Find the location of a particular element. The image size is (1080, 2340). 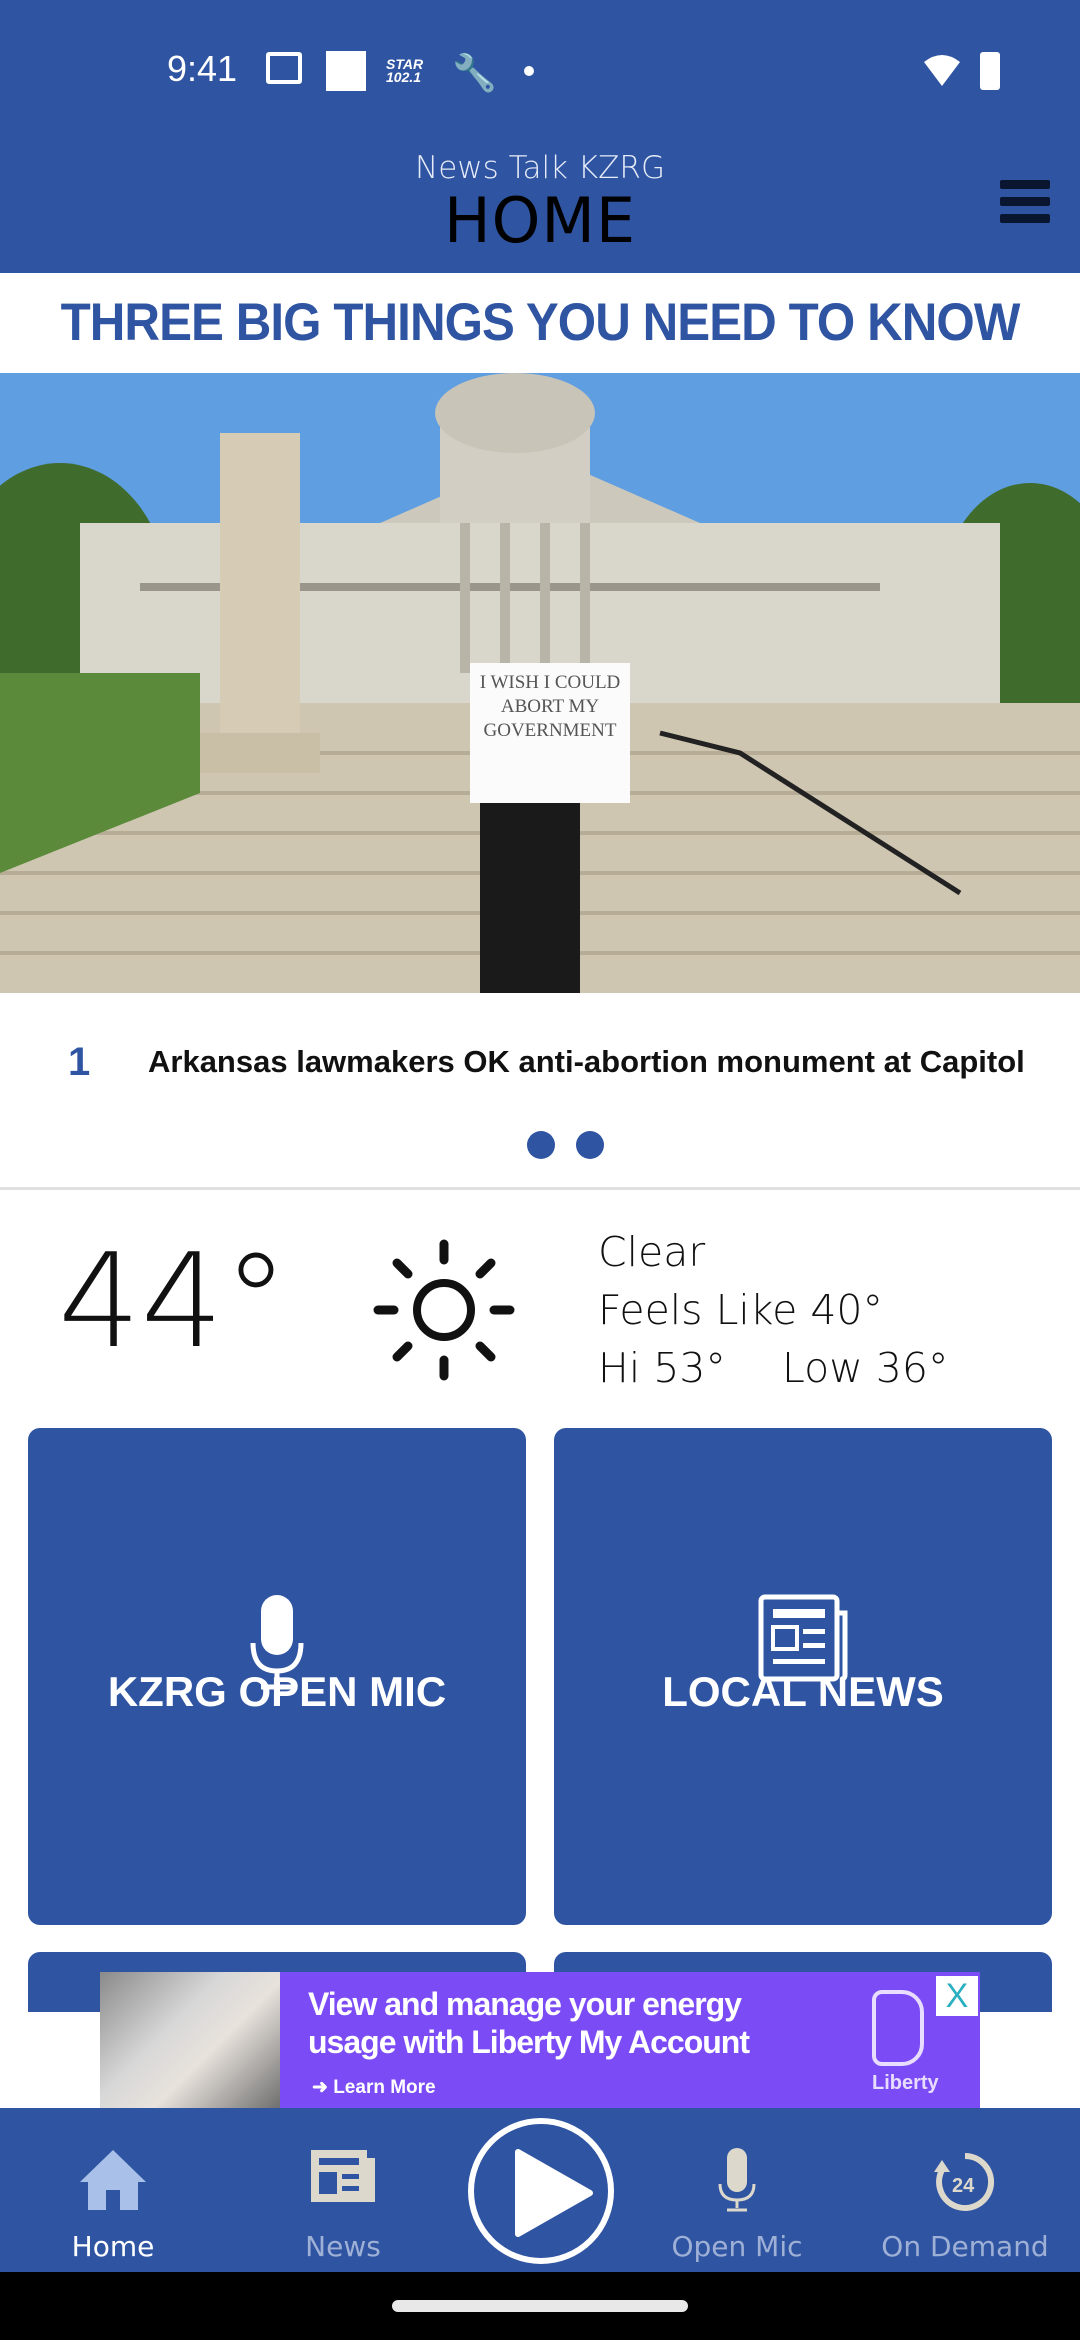

section-title: THREE BIG THINGS YOU NEED TO KNOW is located at coordinates (540, 322).